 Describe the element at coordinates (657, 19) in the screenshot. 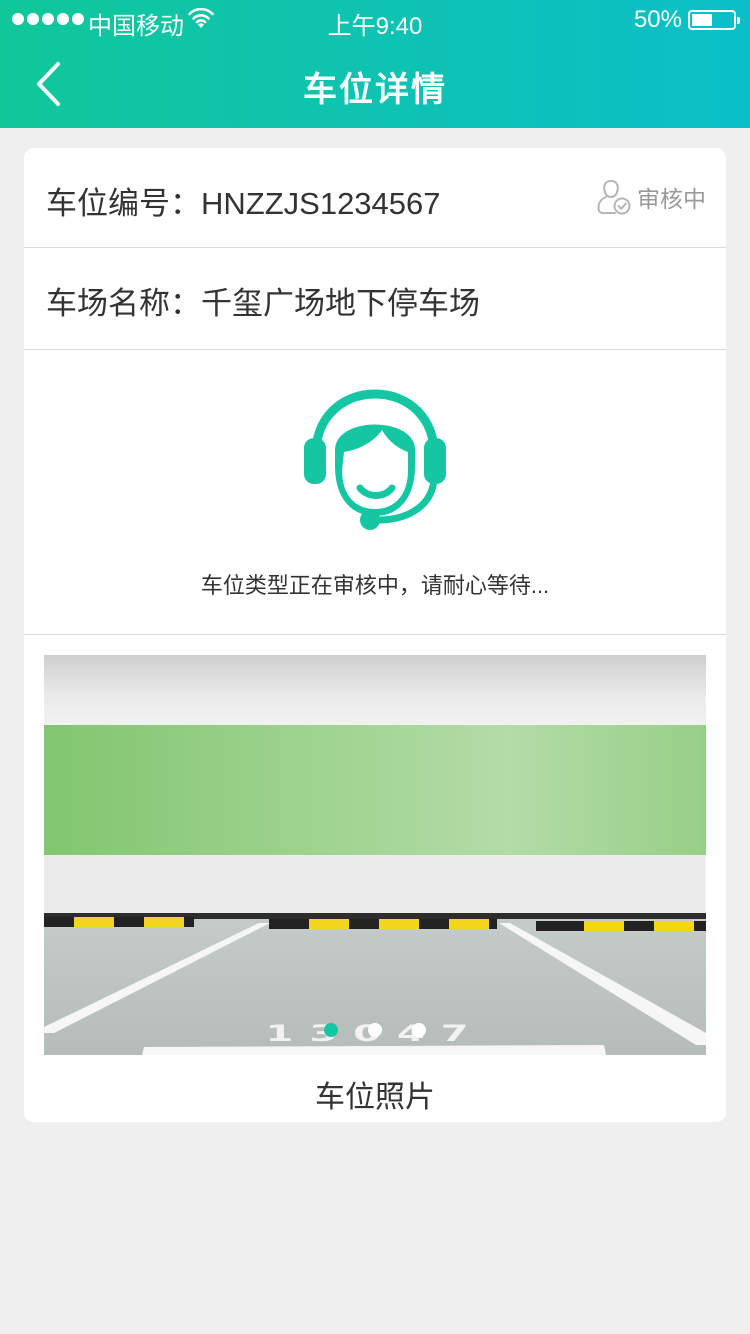

I see `battery-percent: 50%` at that location.